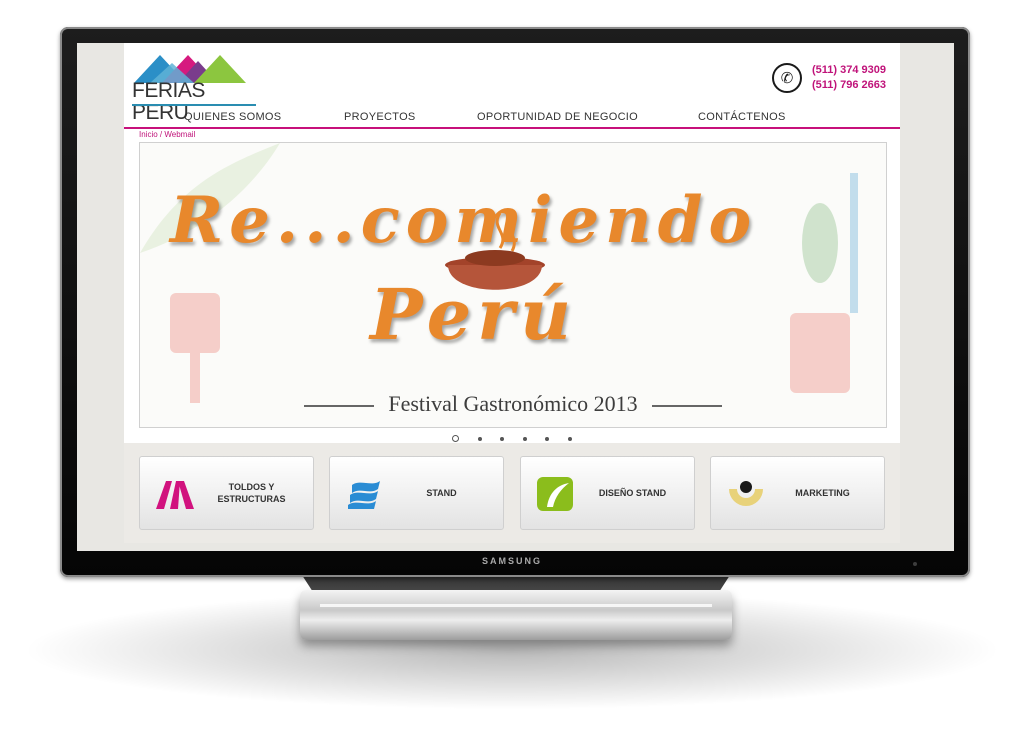  Describe the element at coordinates (915, 564) in the screenshot. I see `power-led` at that location.